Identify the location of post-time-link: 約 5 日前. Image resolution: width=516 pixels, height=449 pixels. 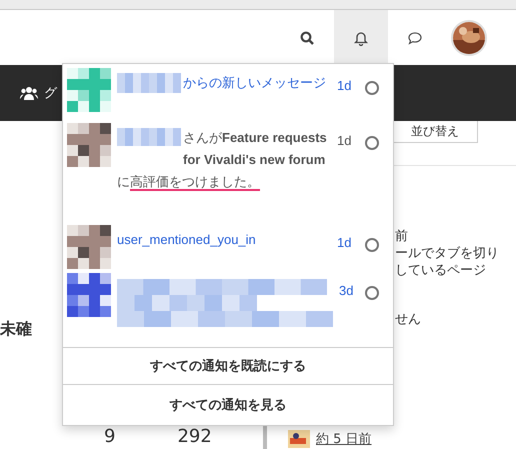
(344, 439).